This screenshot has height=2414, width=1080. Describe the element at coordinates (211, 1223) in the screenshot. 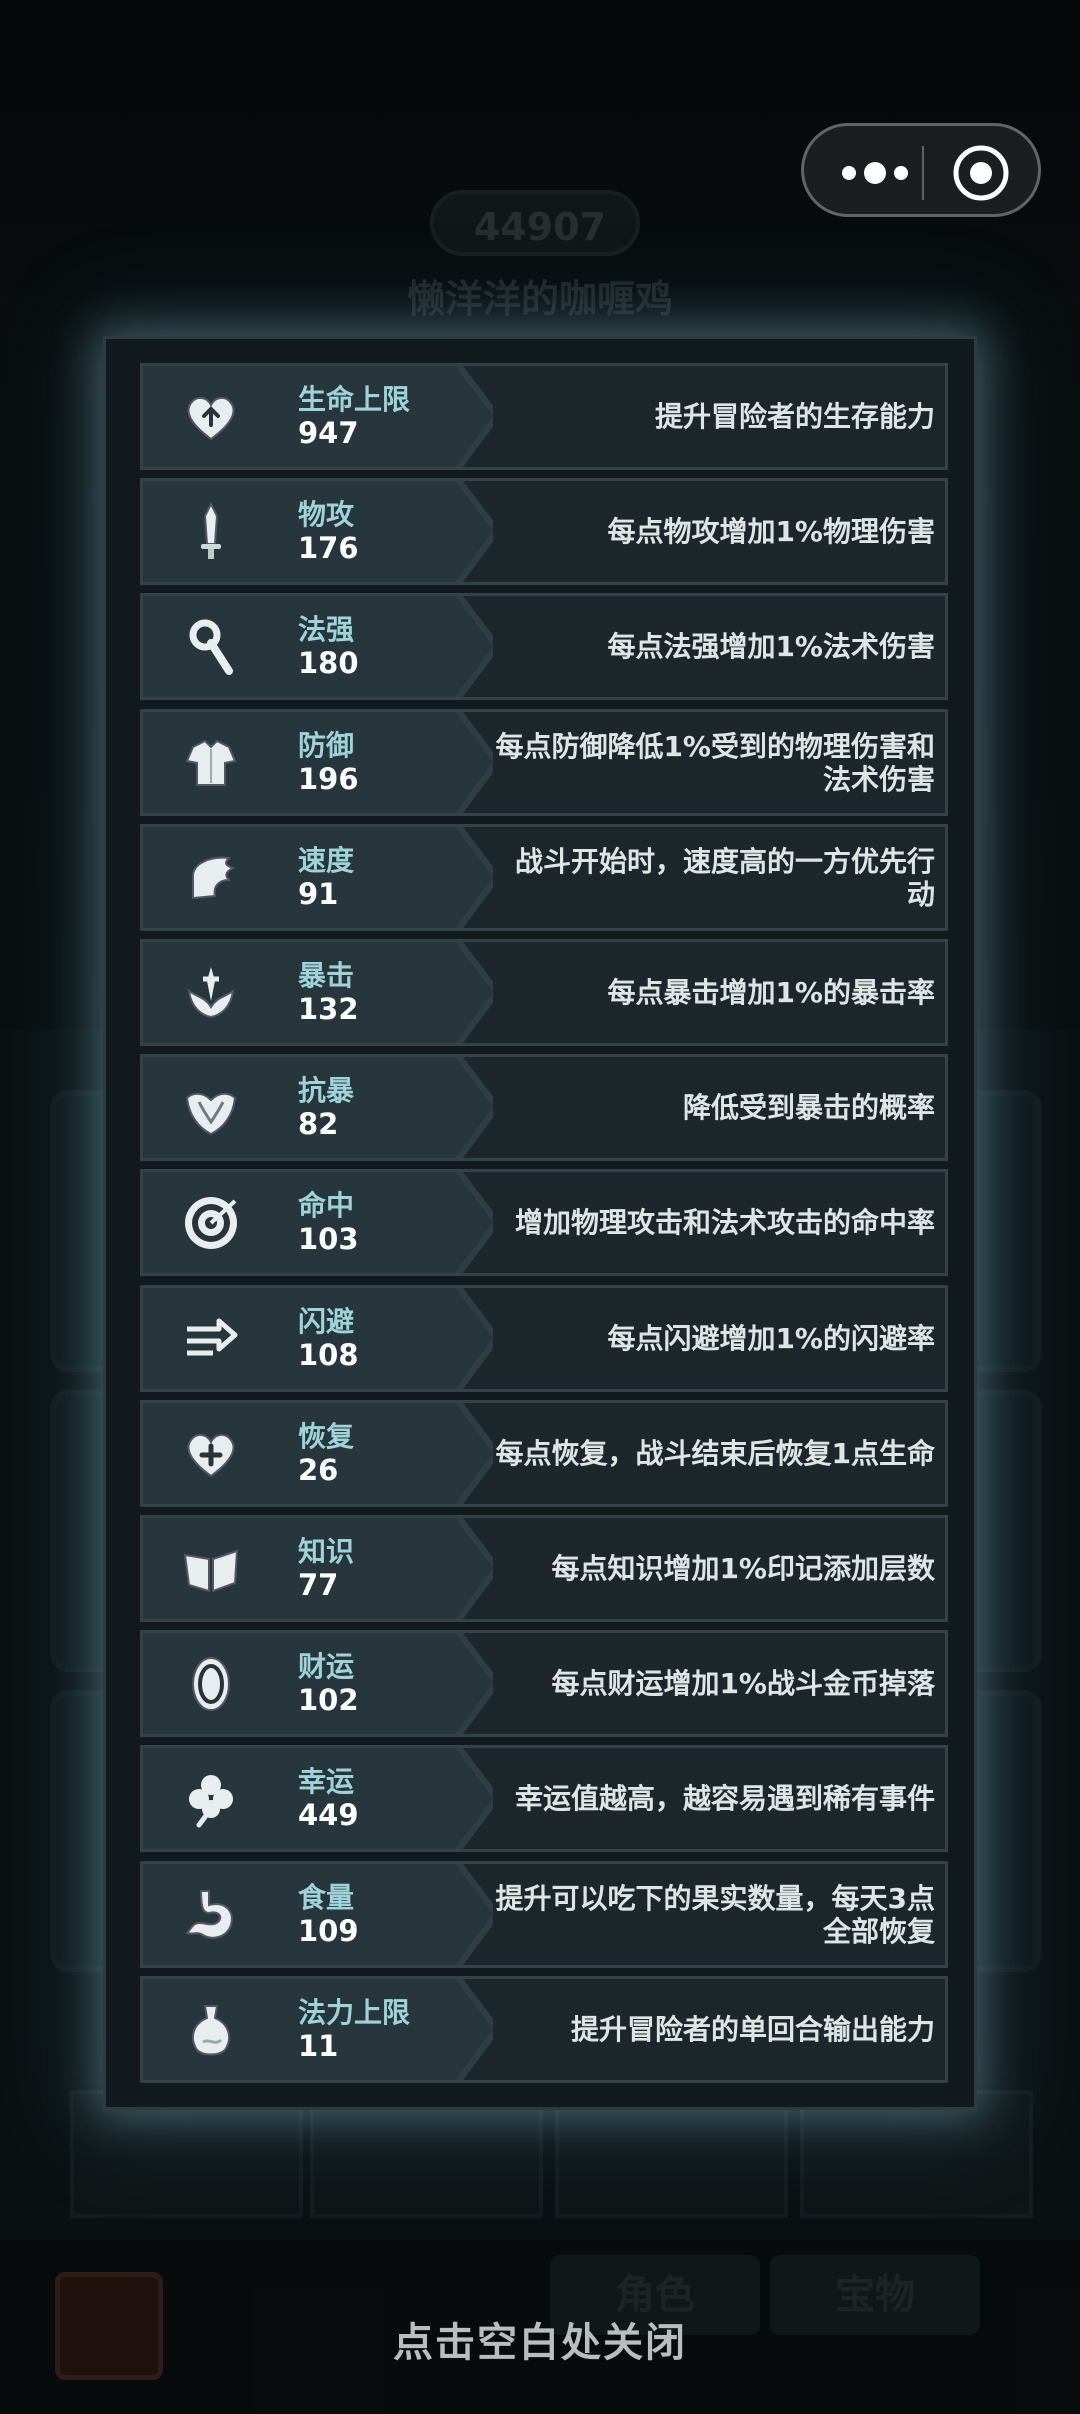

I see `target-icon` at that location.